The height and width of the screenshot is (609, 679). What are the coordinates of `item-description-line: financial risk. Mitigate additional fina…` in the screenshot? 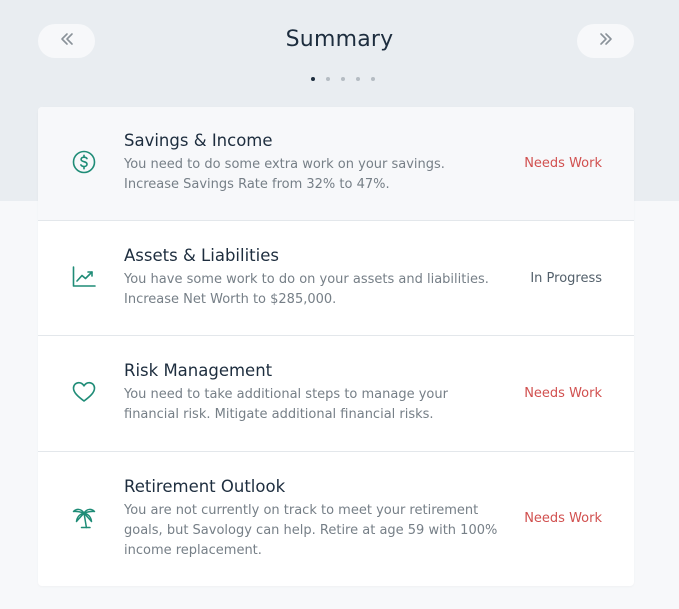 It's located at (279, 414).